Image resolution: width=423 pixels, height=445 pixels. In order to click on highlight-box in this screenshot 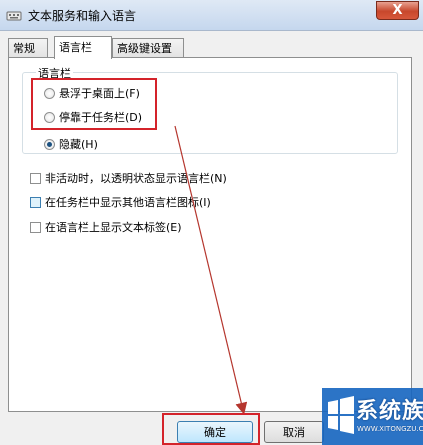, I will do `click(211, 429)`.